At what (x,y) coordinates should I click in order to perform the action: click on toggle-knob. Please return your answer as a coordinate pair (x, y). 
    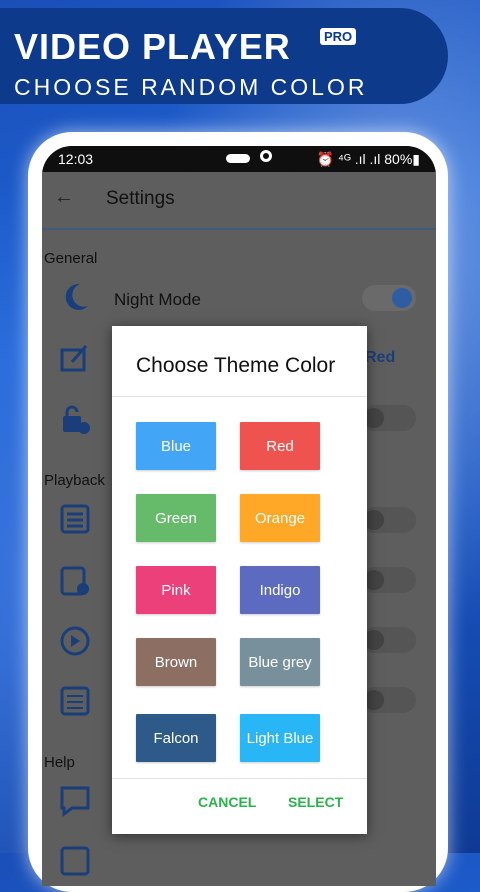
    Looking at the image, I should click on (402, 298).